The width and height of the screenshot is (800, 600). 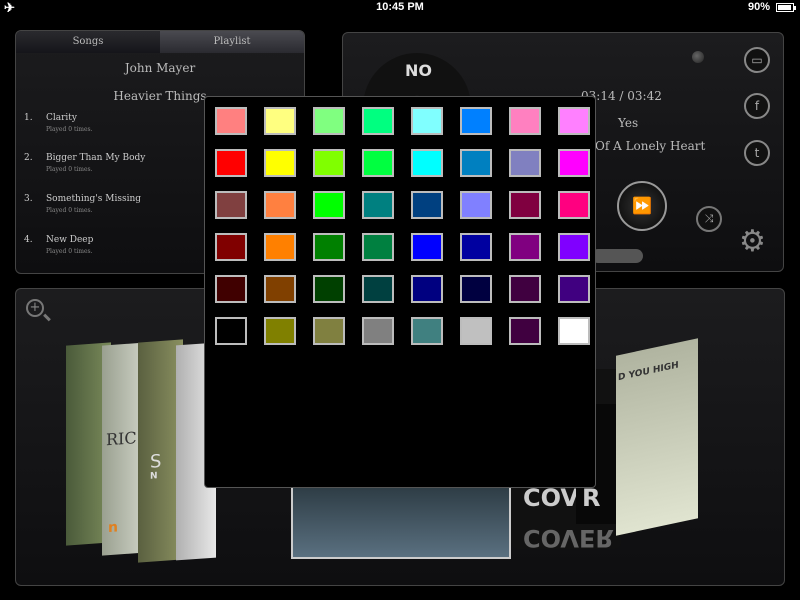 I want to click on cover-logo-n: n, so click(x=113, y=528).